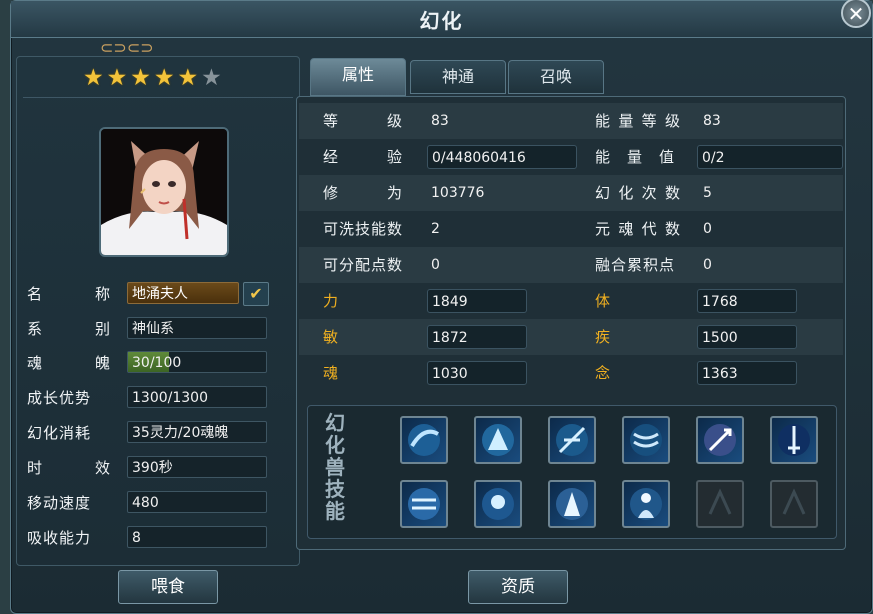 This screenshot has width=873, height=614. What do you see at coordinates (35, 329) in the screenshot?
I see `series-label-a: 系` at bounding box center [35, 329].